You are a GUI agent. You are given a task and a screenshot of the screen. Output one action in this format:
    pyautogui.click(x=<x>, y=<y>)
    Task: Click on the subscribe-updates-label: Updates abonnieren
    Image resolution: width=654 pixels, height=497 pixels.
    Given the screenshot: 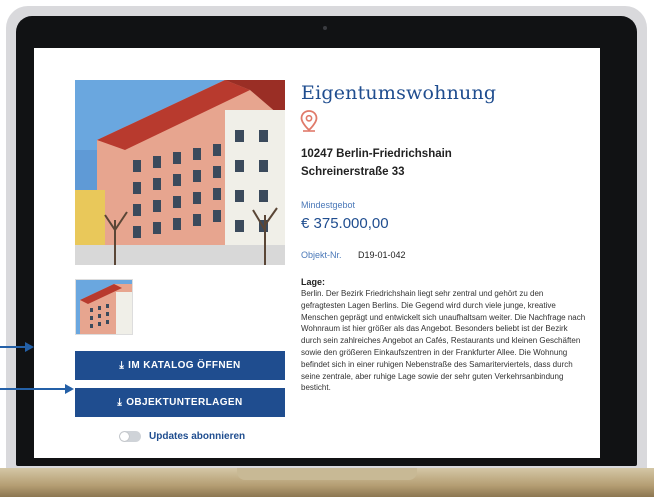 What is the action you would take?
    pyautogui.click(x=197, y=436)
    